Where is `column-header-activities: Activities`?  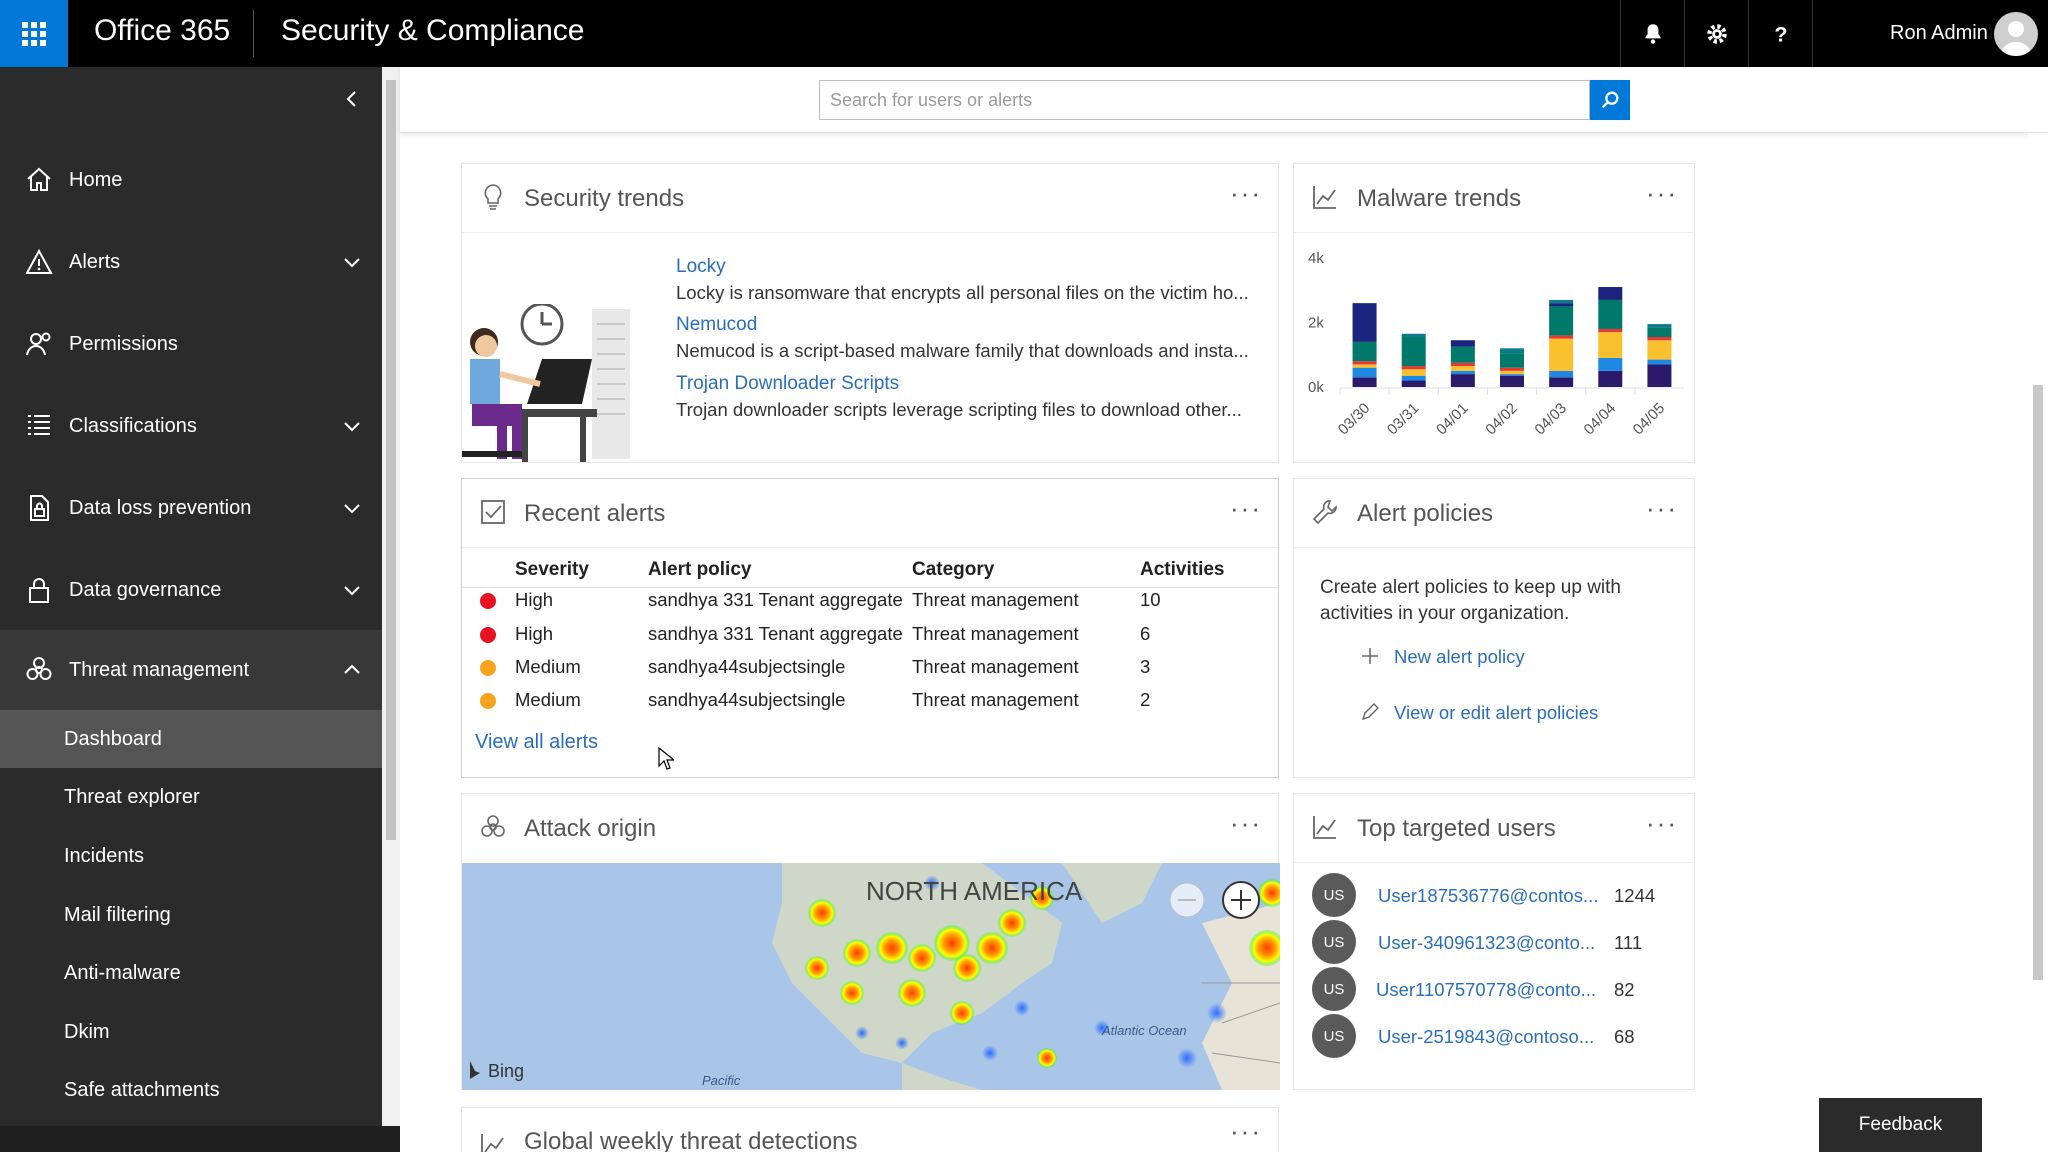 column-header-activities: Activities is located at coordinates (1182, 570).